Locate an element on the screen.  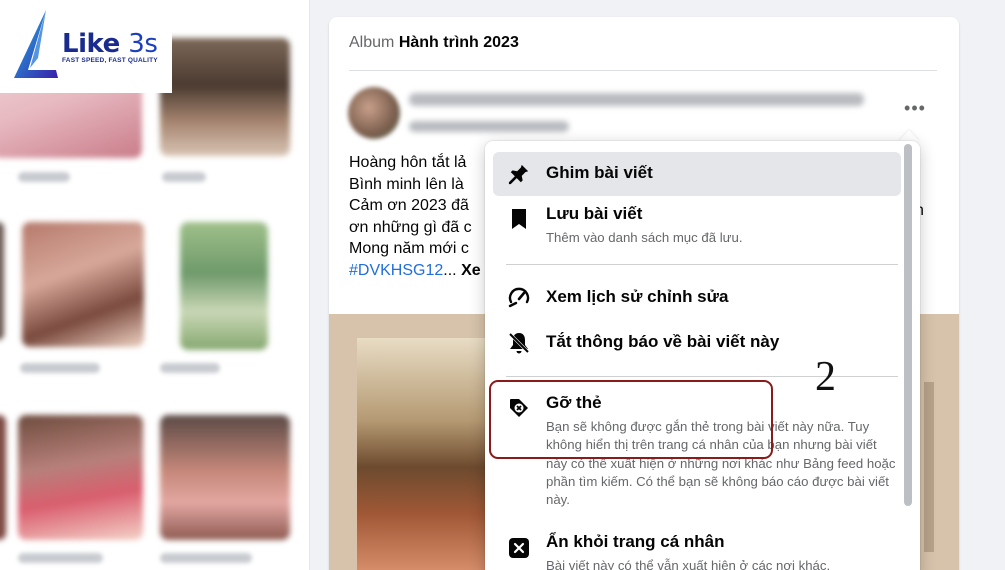
annotation-highlight is located at coordinates (631, 419).